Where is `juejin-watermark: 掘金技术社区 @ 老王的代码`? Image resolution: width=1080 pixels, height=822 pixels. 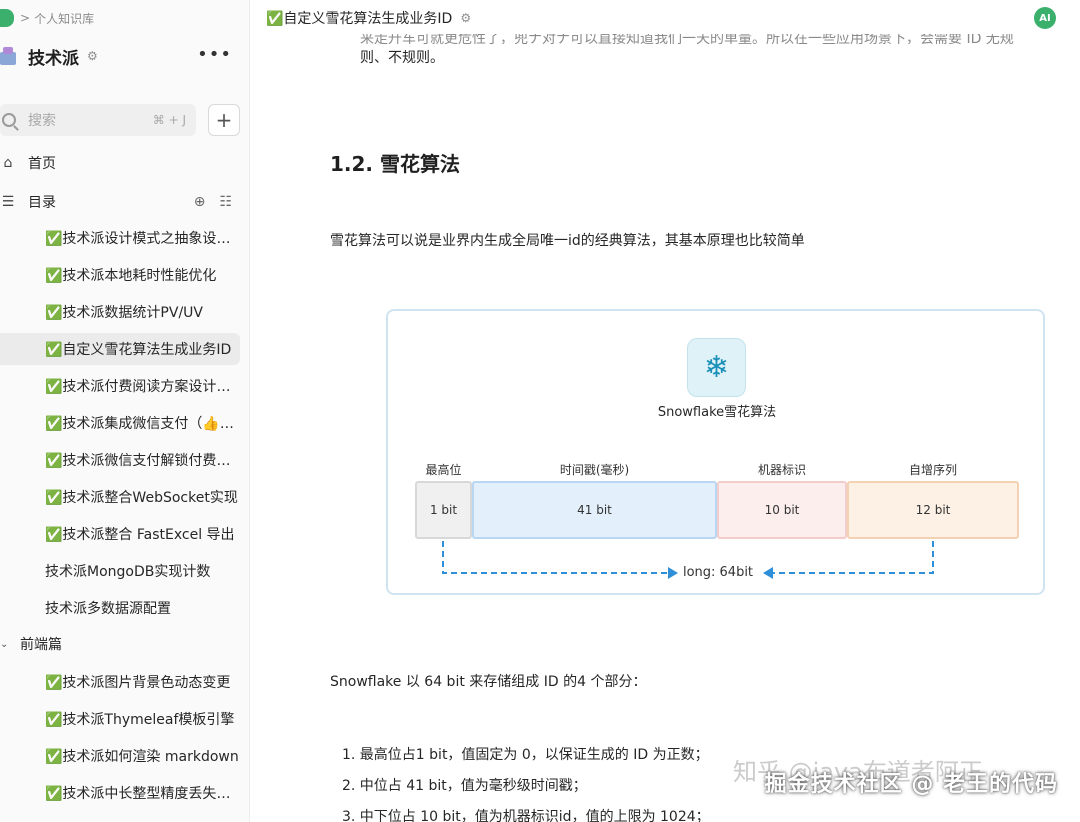
juejin-watermark: 掘金技术社区 @ 老王的代码 is located at coordinates (911, 784).